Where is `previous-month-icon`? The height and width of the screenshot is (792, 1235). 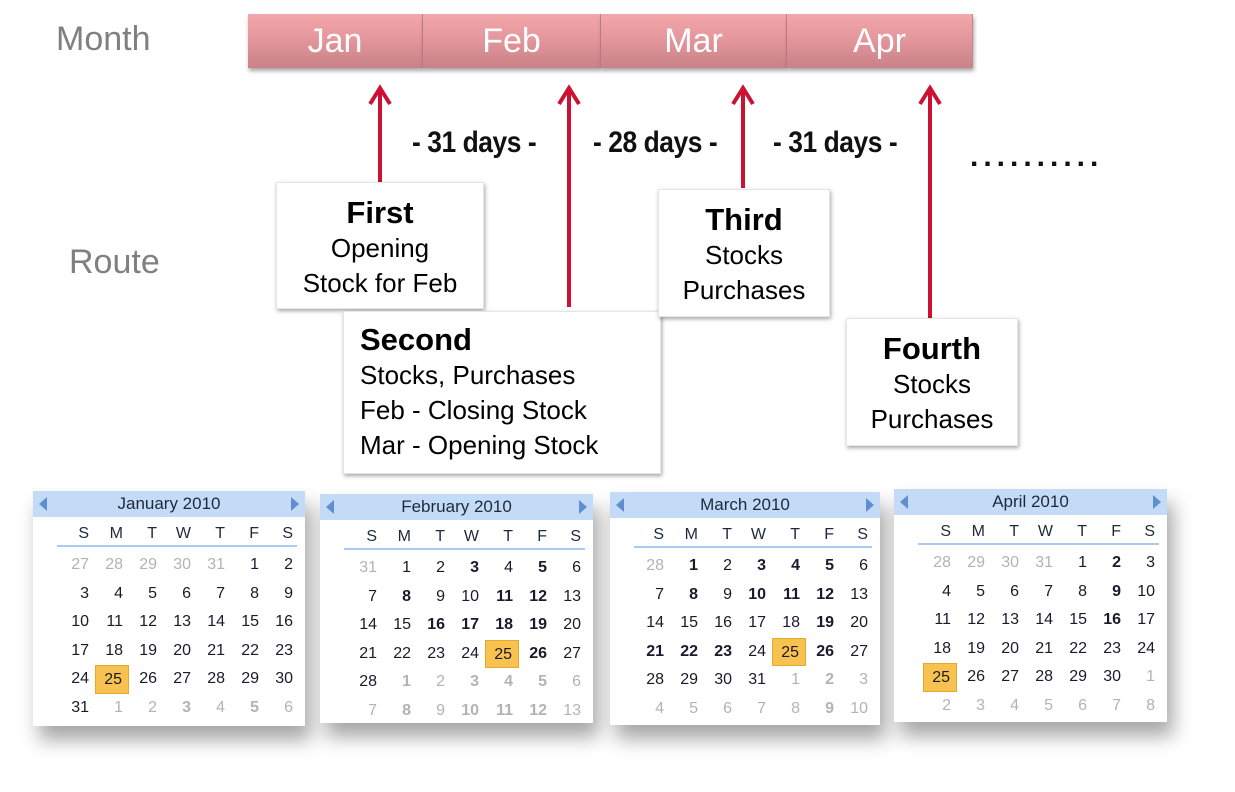 previous-month-icon is located at coordinates (330, 507).